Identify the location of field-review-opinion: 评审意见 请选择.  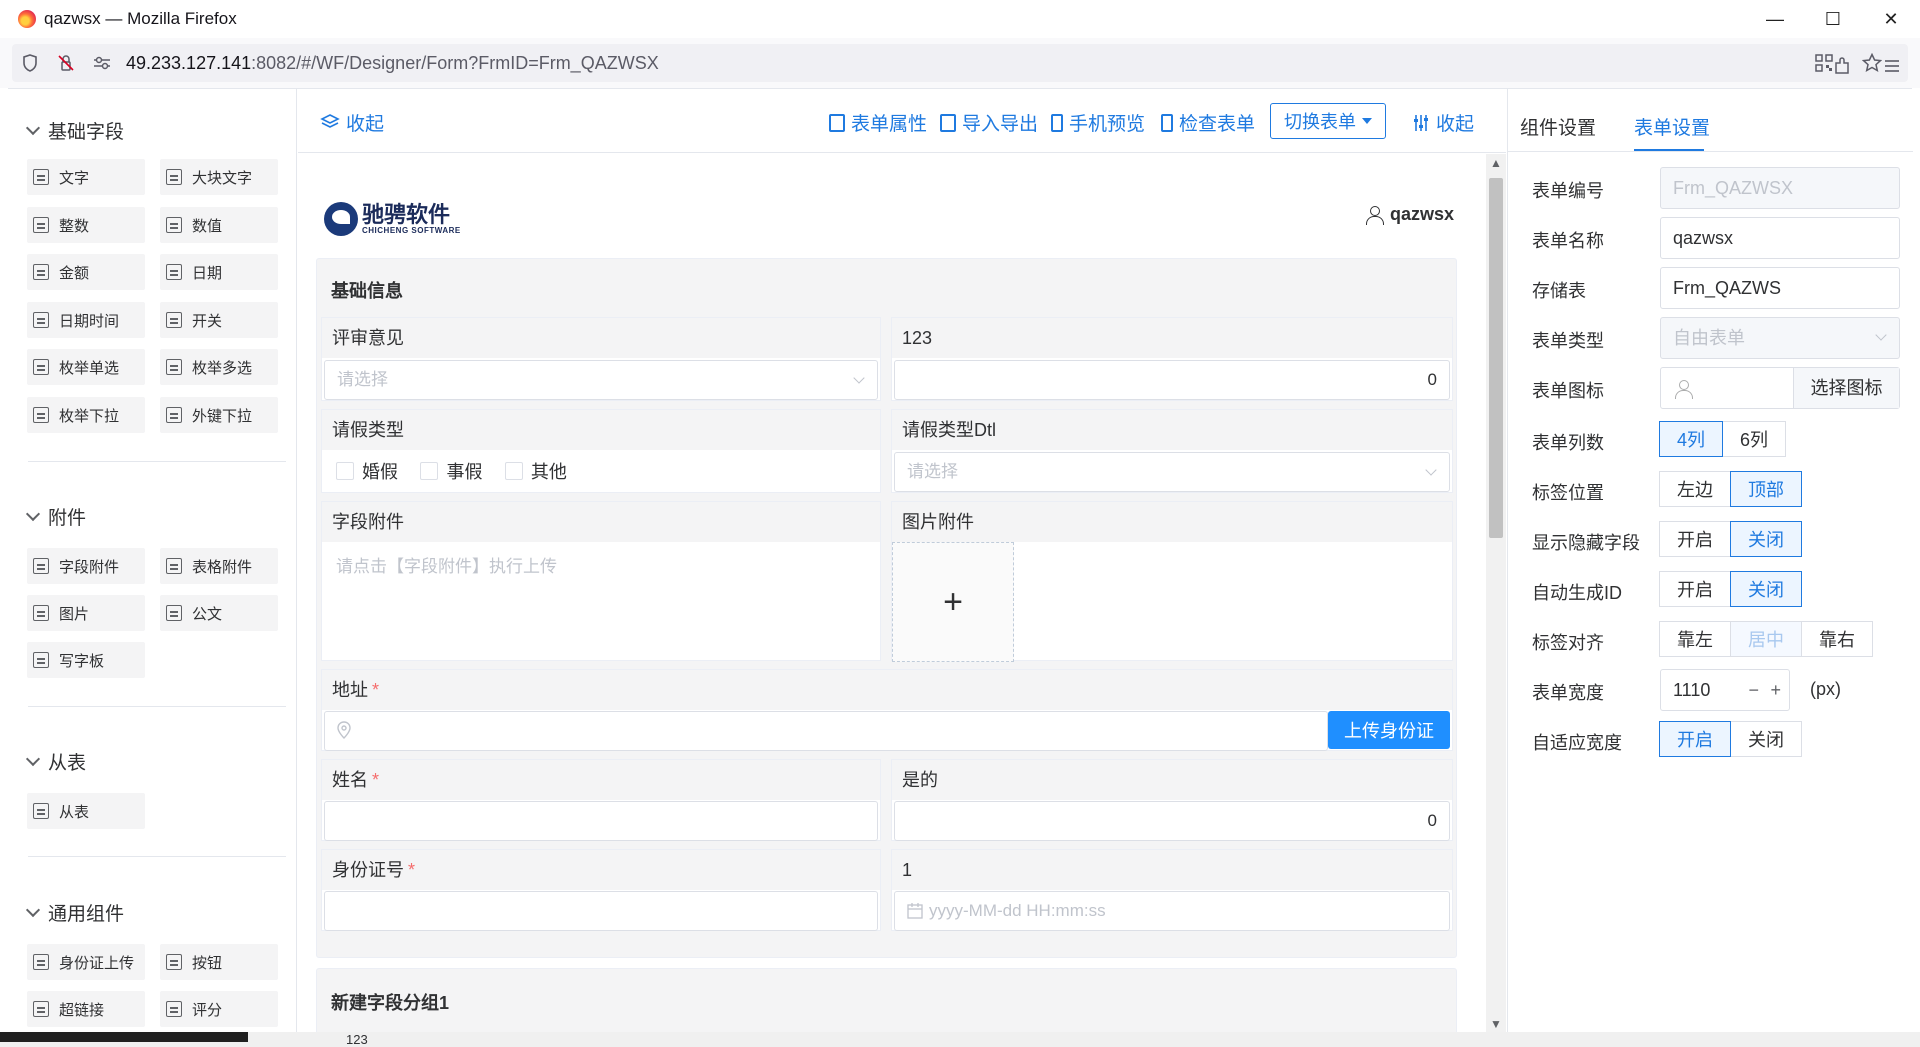
(601, 359).